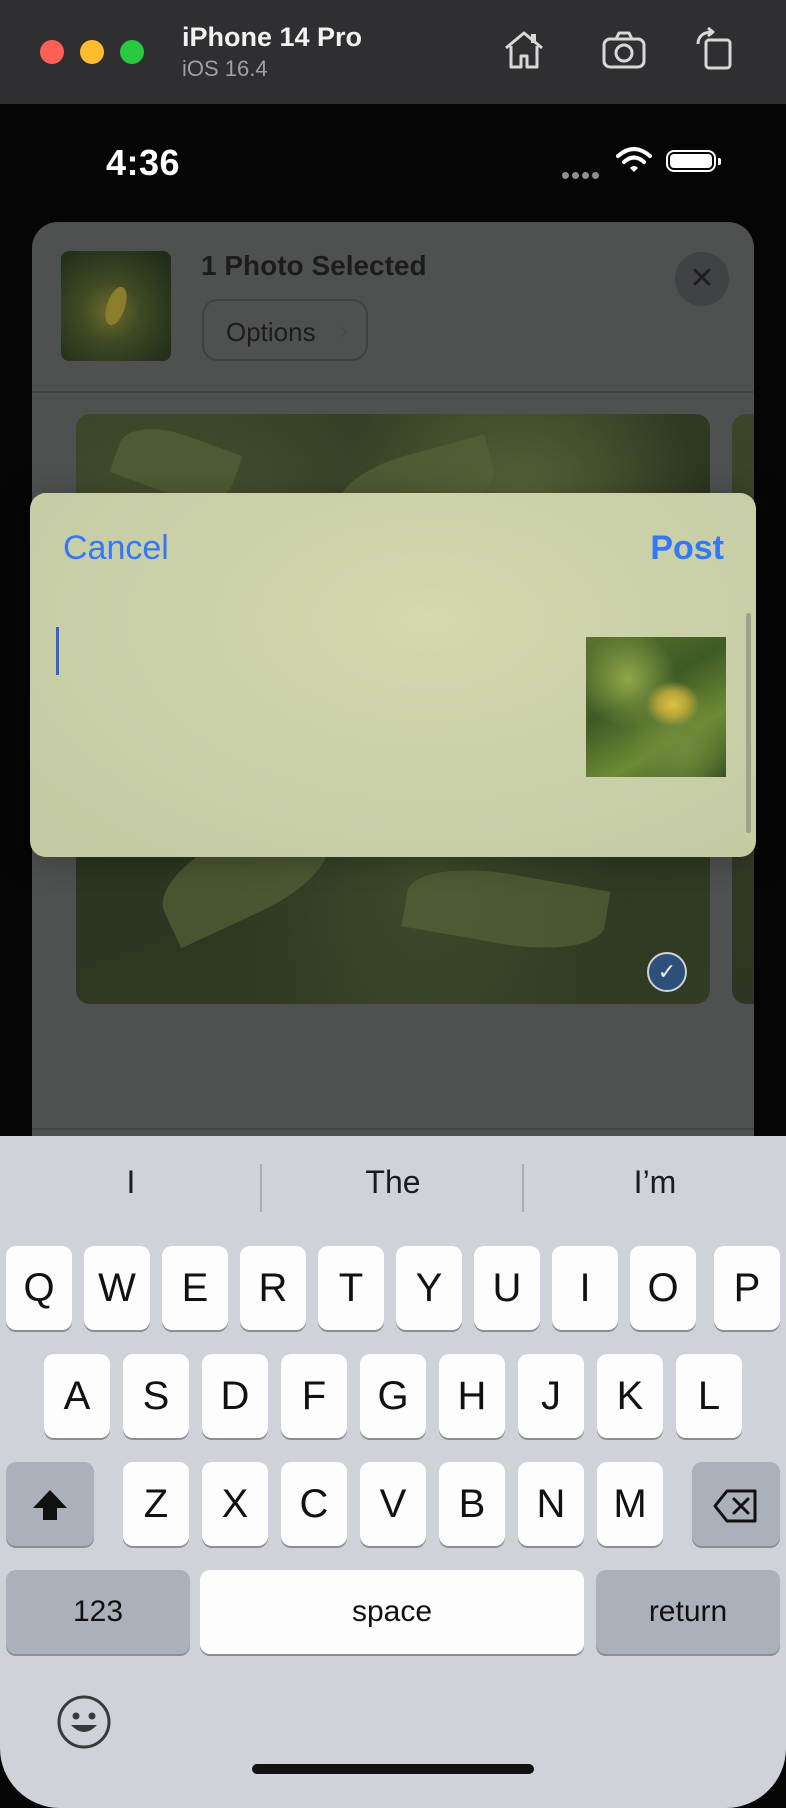  What do you see at coordinates (748, 723) in the screenshot?
I see `scrollbar` at bounding box center [748, 723].